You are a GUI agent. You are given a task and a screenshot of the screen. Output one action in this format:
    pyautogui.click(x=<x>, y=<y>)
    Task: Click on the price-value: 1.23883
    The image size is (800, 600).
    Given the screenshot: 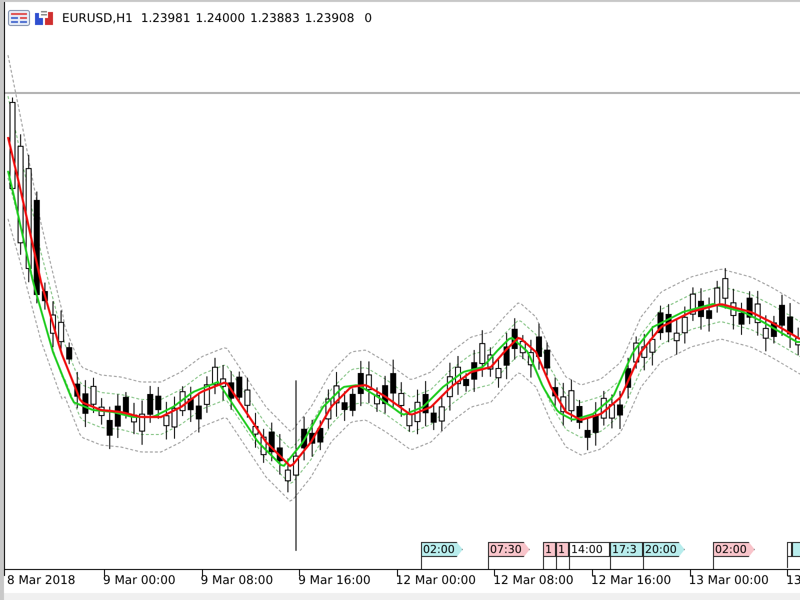 What is the action you would take?
    pyautogui.click(x=275, y=18)
    